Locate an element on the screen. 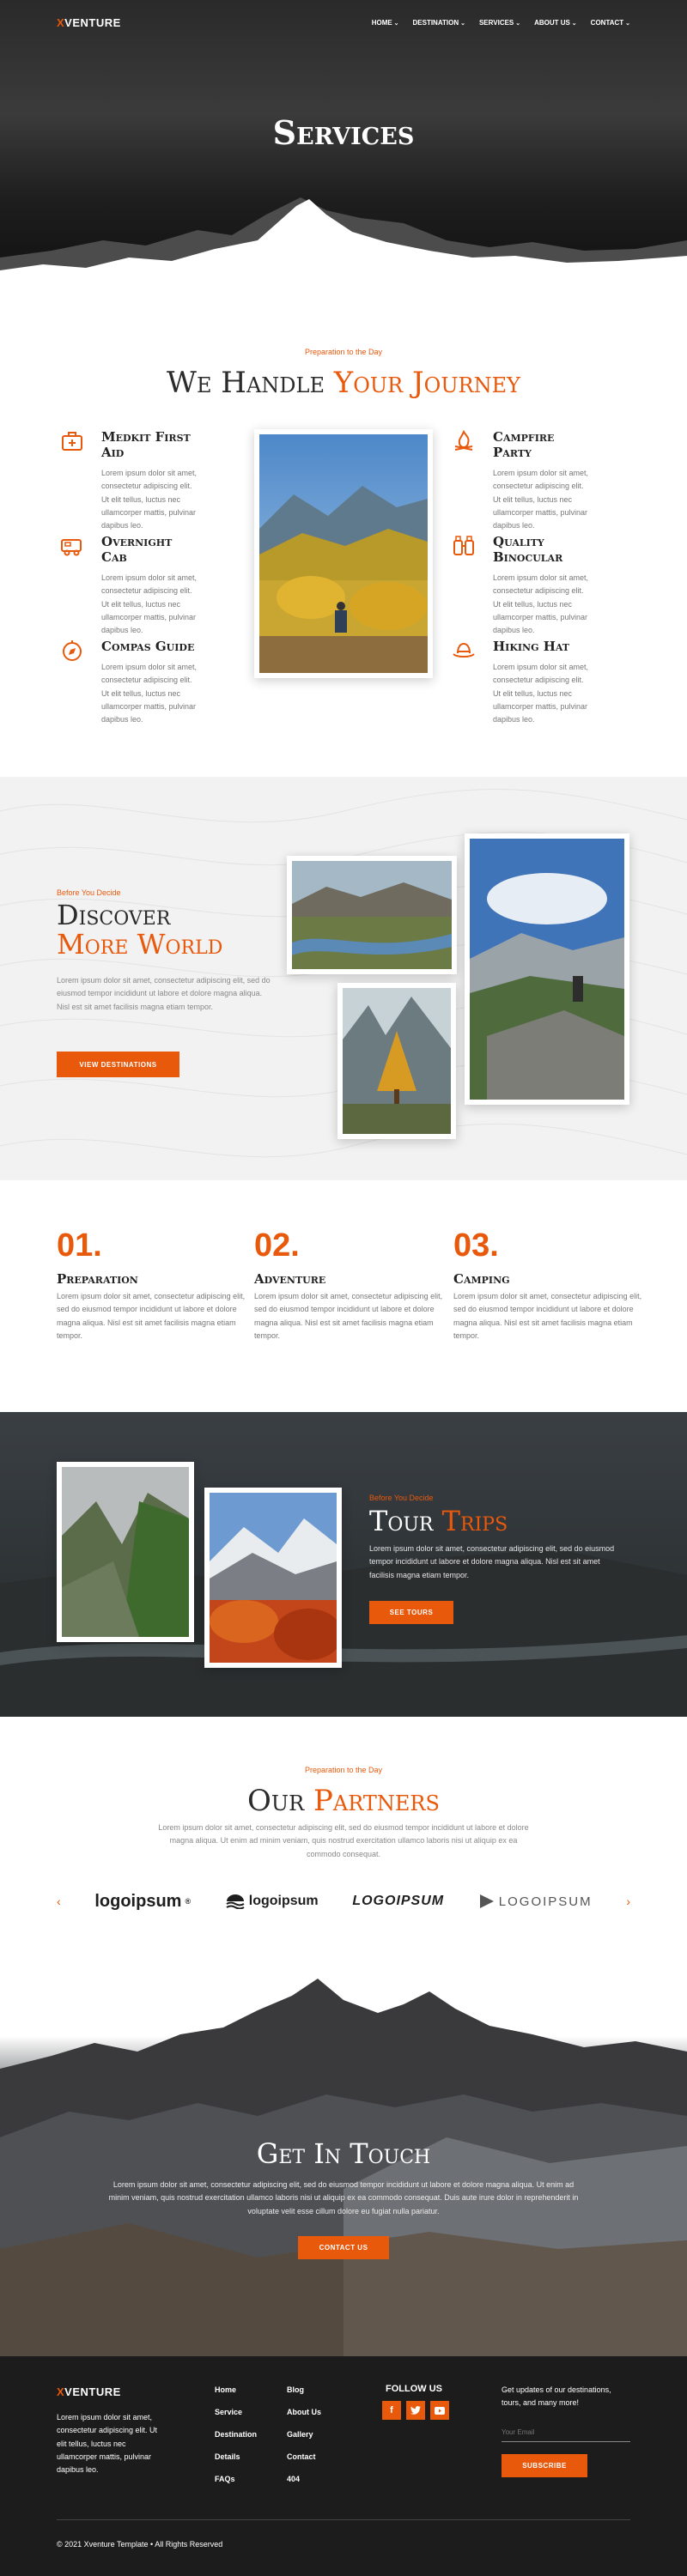 The image size is (687, 2576). nav-item-home: HOME is located at coordinates (385, 23).